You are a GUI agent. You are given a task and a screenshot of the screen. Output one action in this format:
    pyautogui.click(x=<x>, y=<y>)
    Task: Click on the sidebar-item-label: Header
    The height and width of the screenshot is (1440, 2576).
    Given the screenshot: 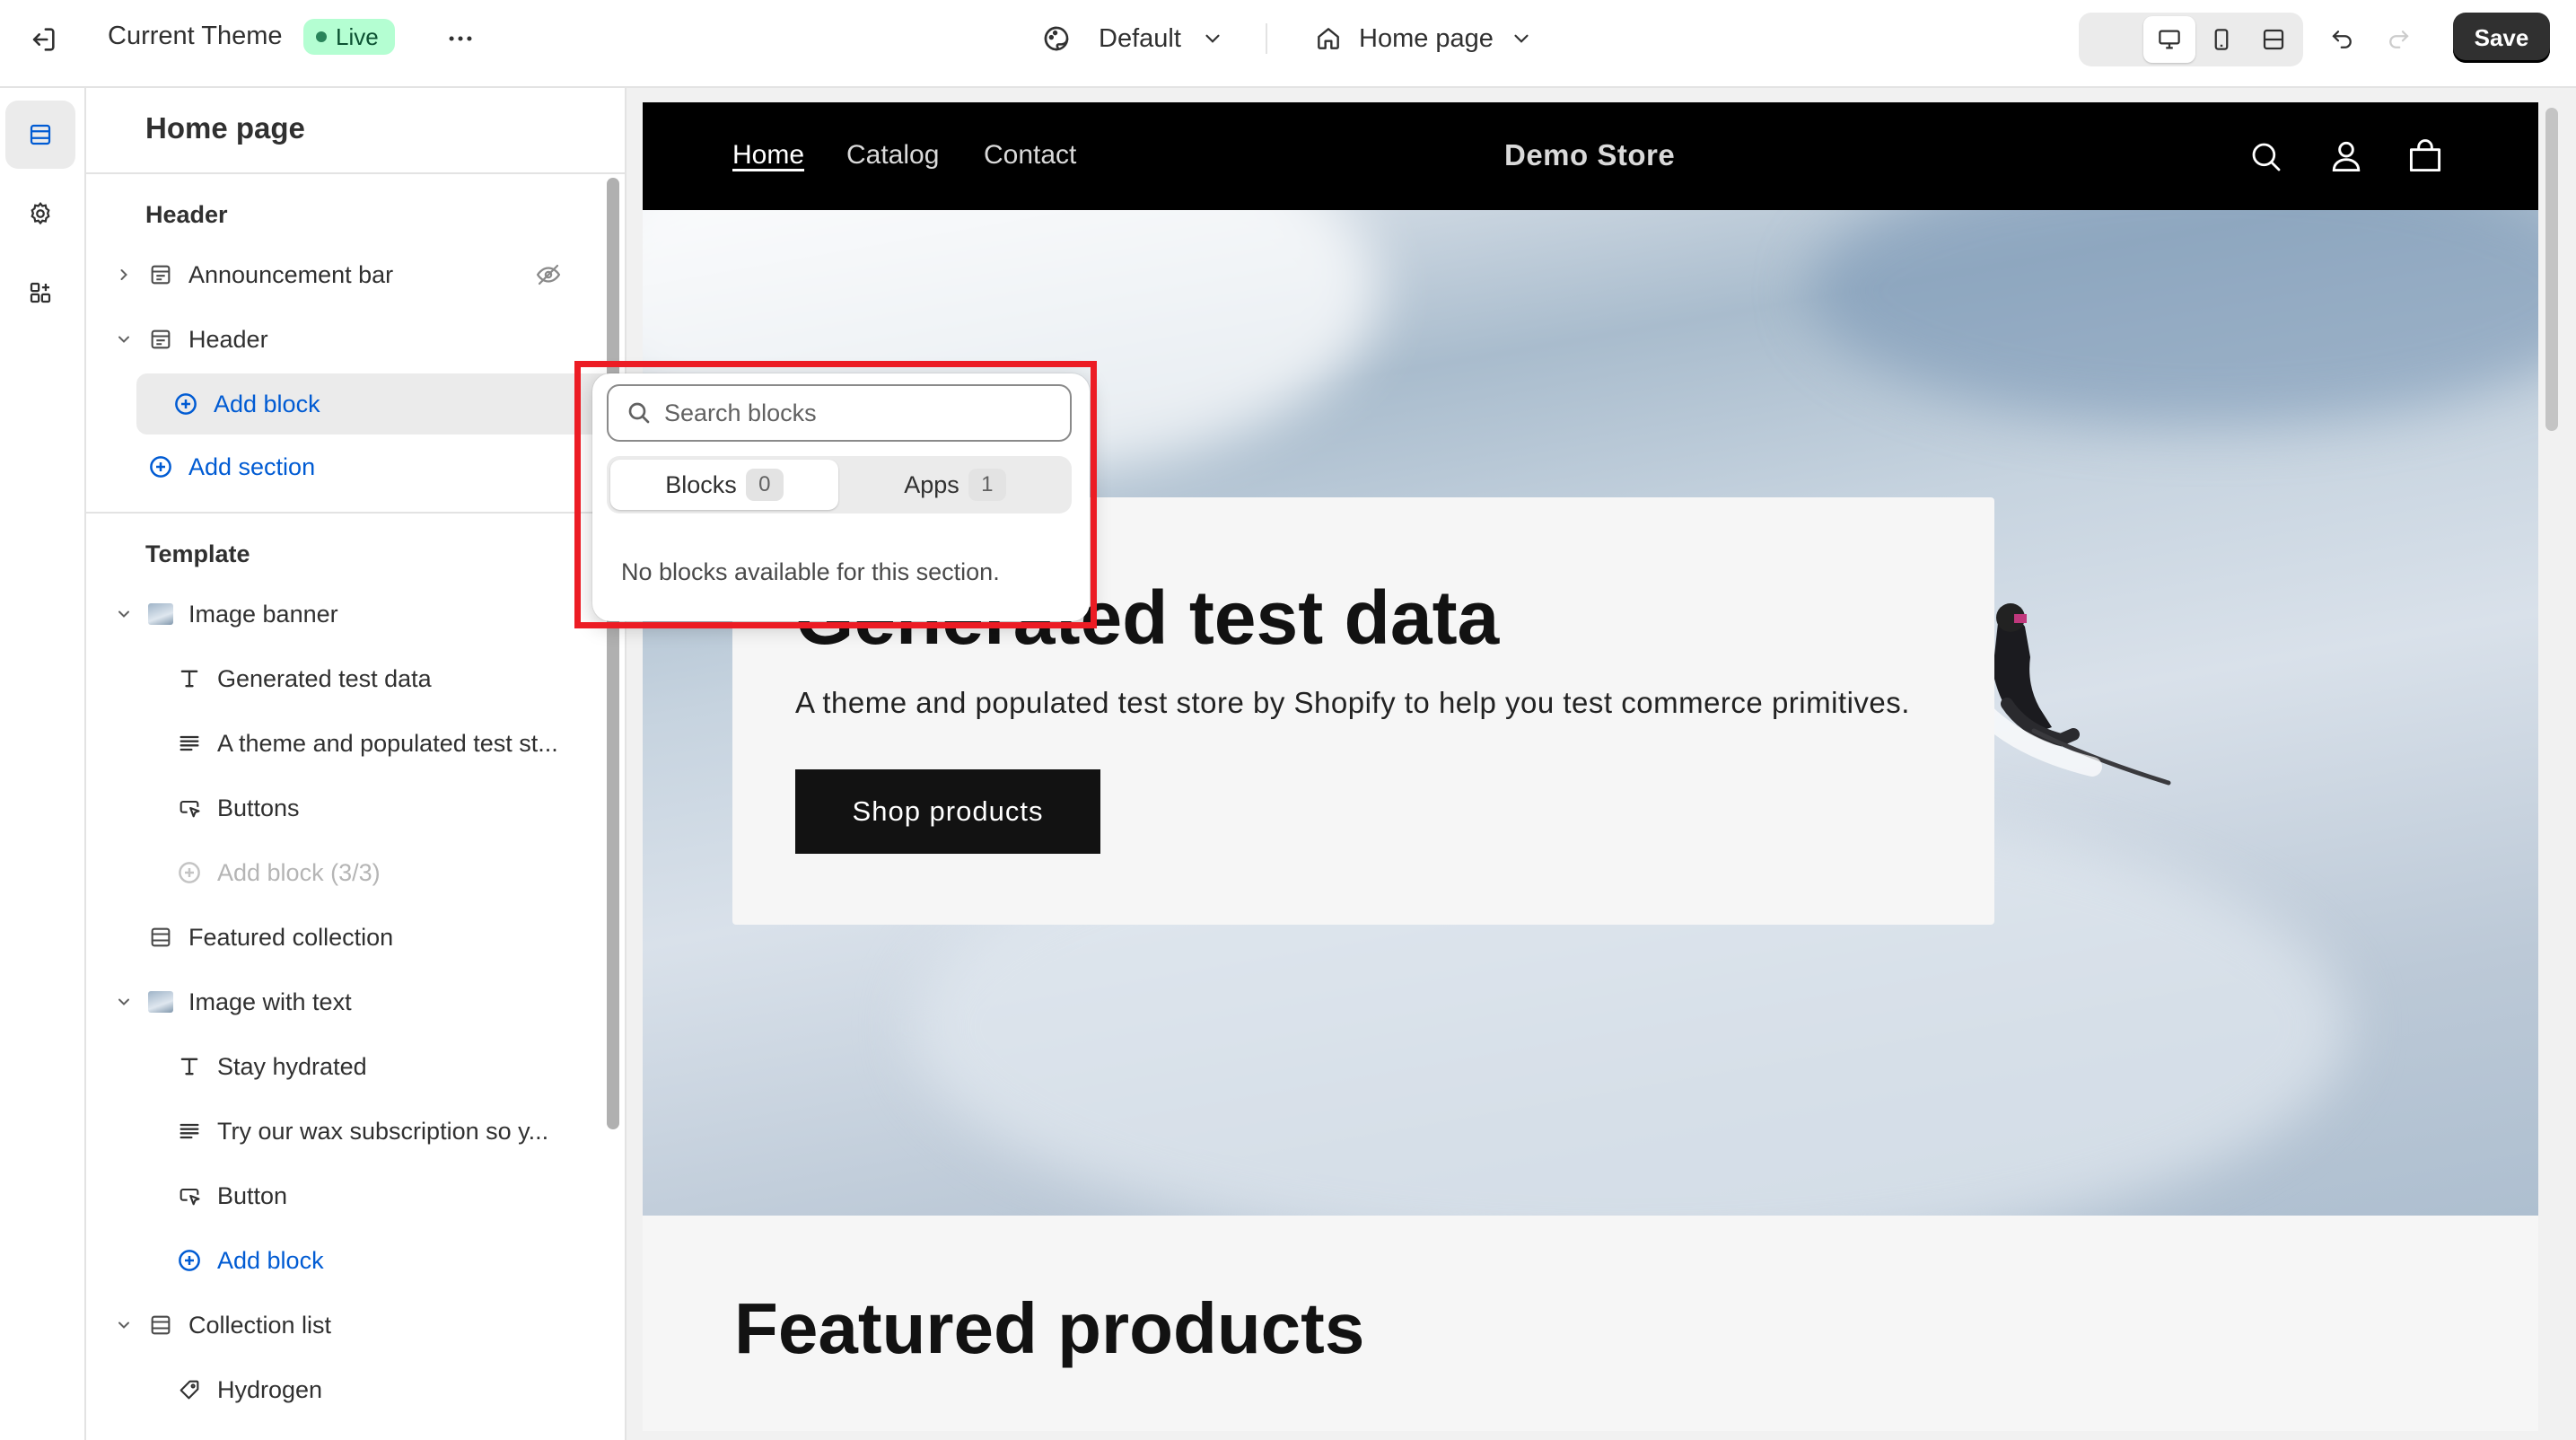 What is the action you would take?
    pyautogui.click(x=228, y=339)
    